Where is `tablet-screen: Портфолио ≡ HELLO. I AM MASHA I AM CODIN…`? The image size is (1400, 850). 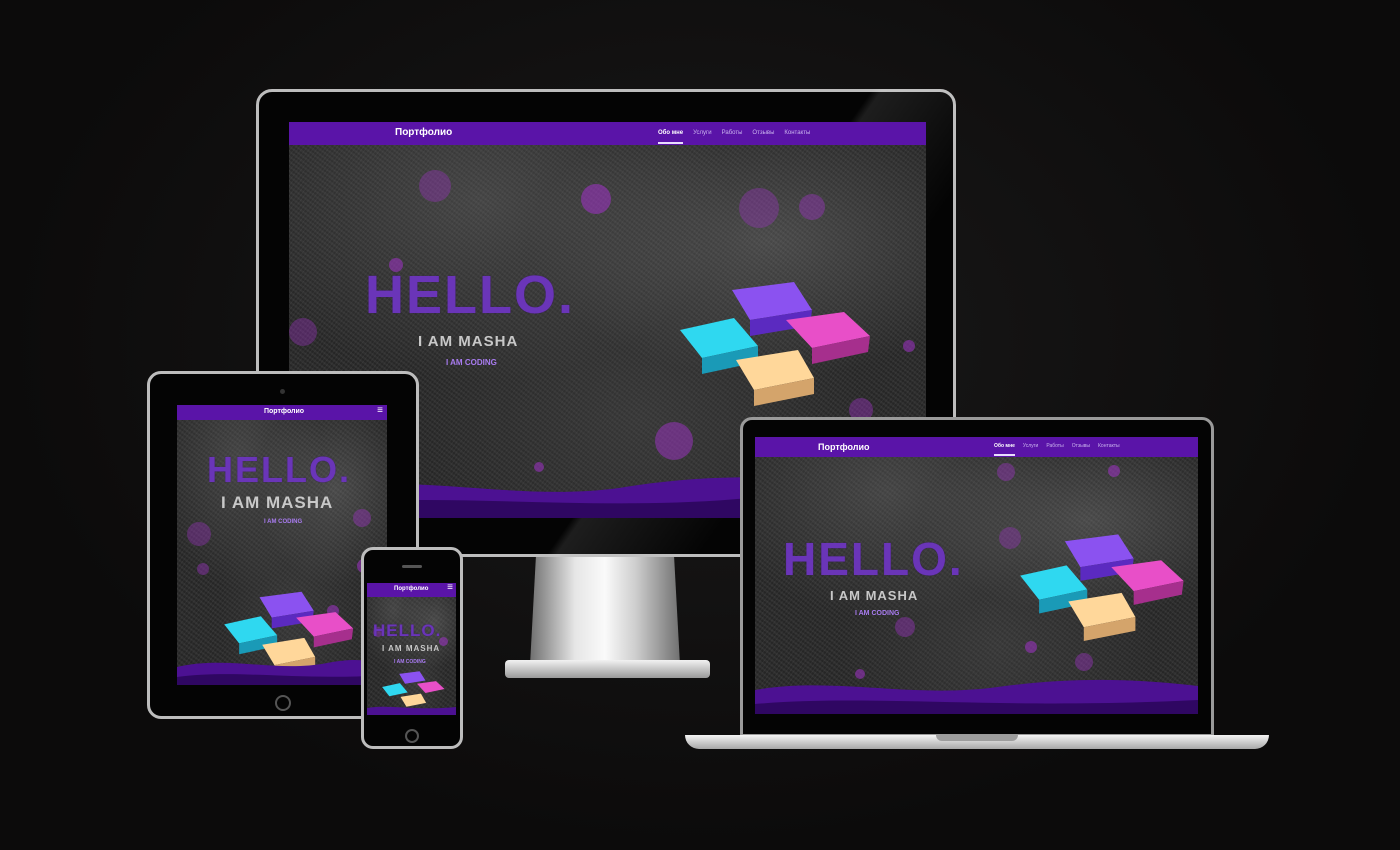
tablet-screen: Портфолио ≡ HELLO. I AM MASHA I AM CODIN… is located at coordinates (282, 545).